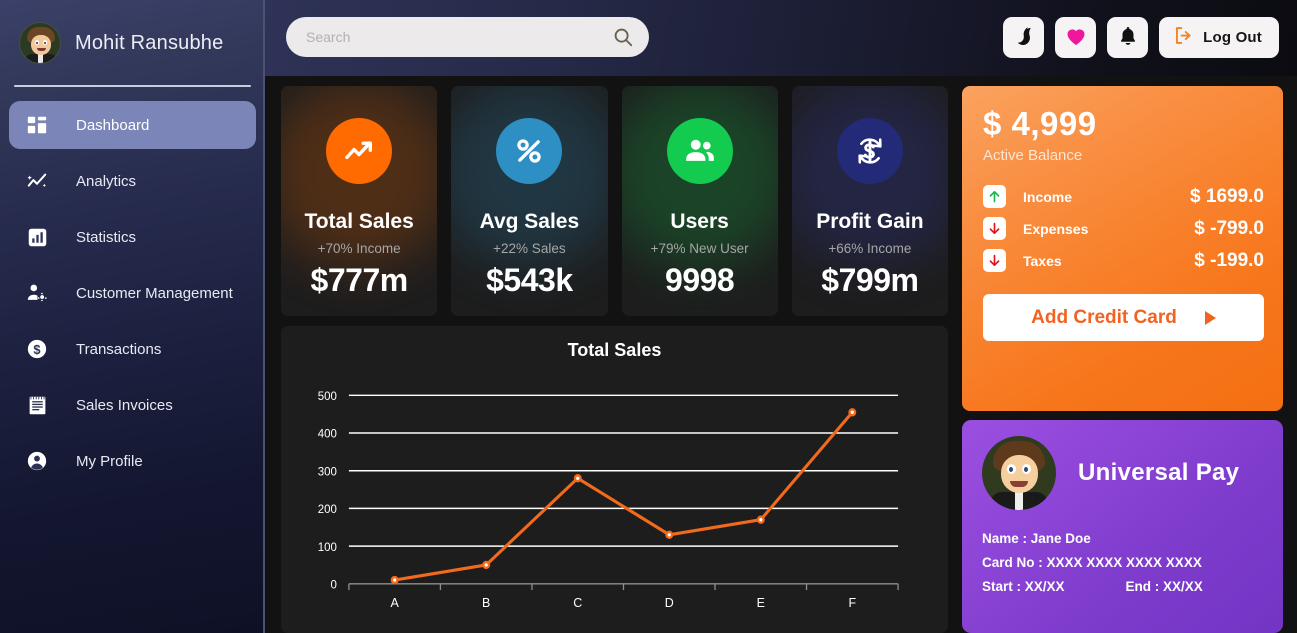 The height and width of the screenshot is (633, 1297). What do you see at coordinates (106, 237) in the screenshot?
I see `sidebar-item-label: Statistics` at bounding box center [106, 237].